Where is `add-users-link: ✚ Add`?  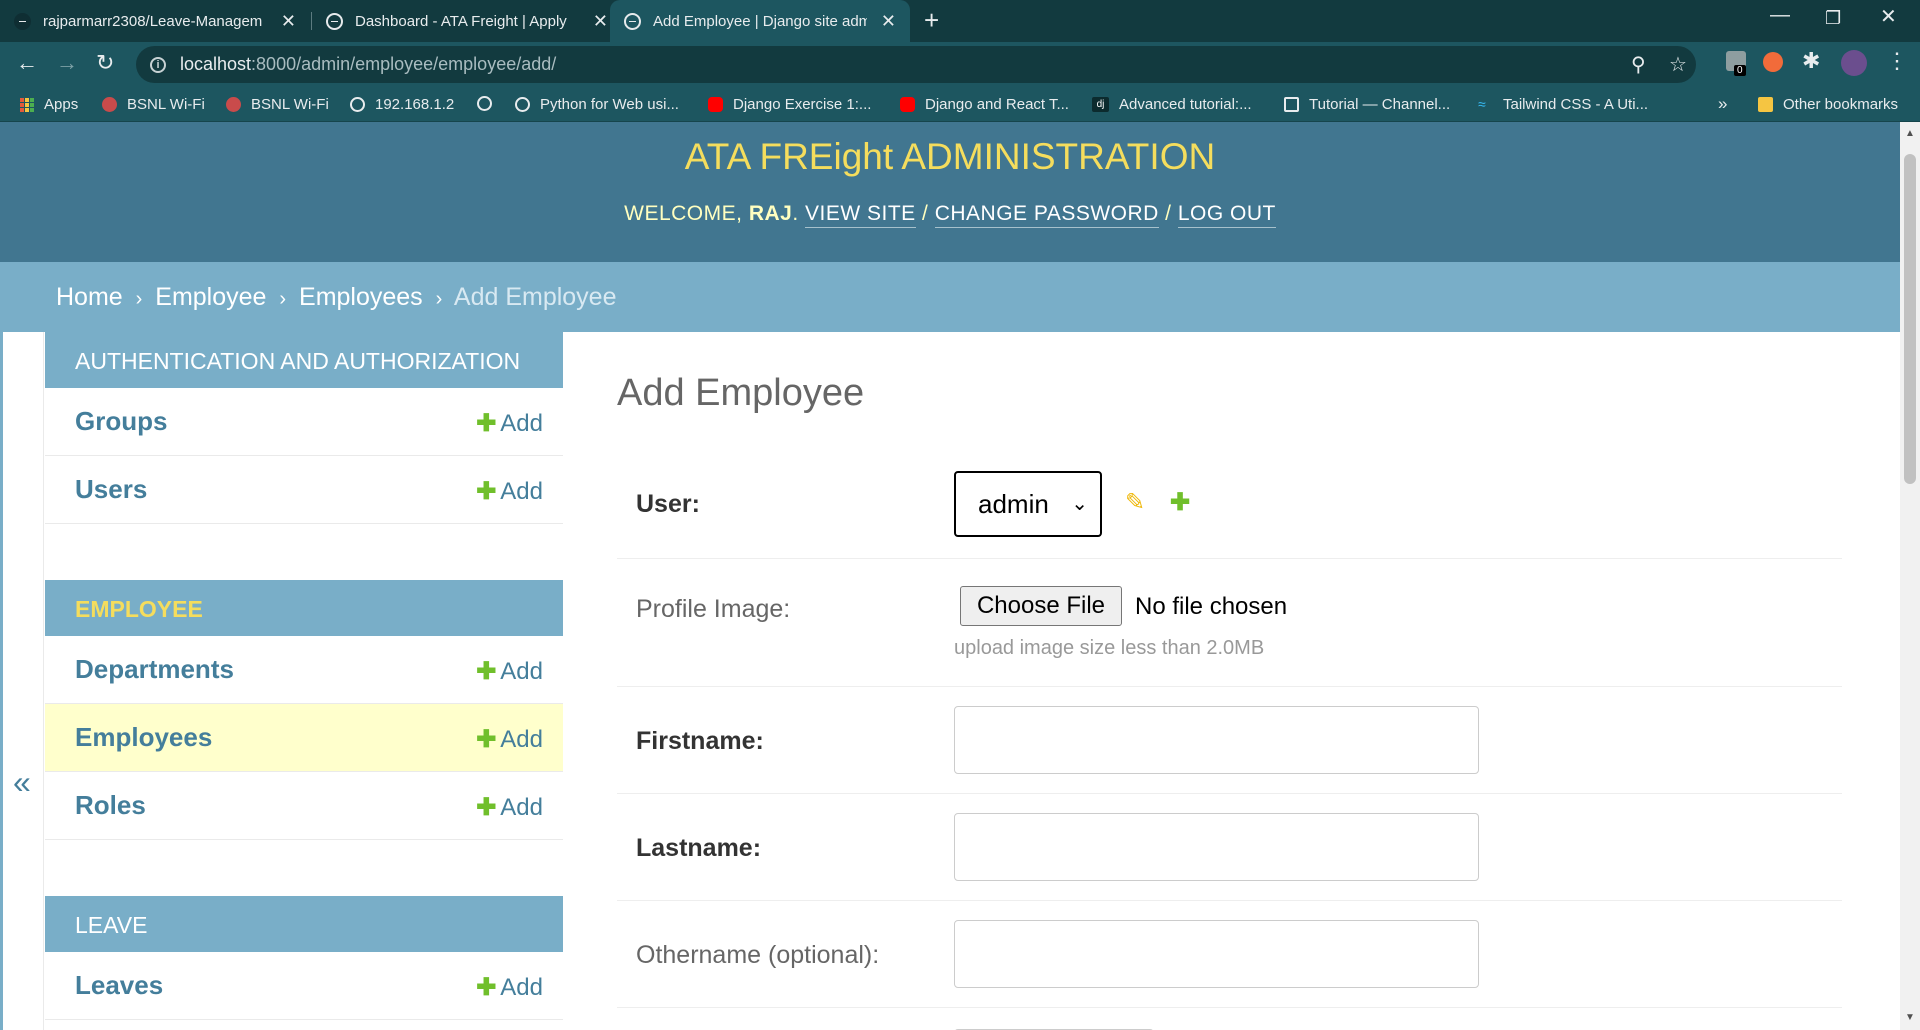
add-users-link: ✚ Add is located at coordinates (509, 491).